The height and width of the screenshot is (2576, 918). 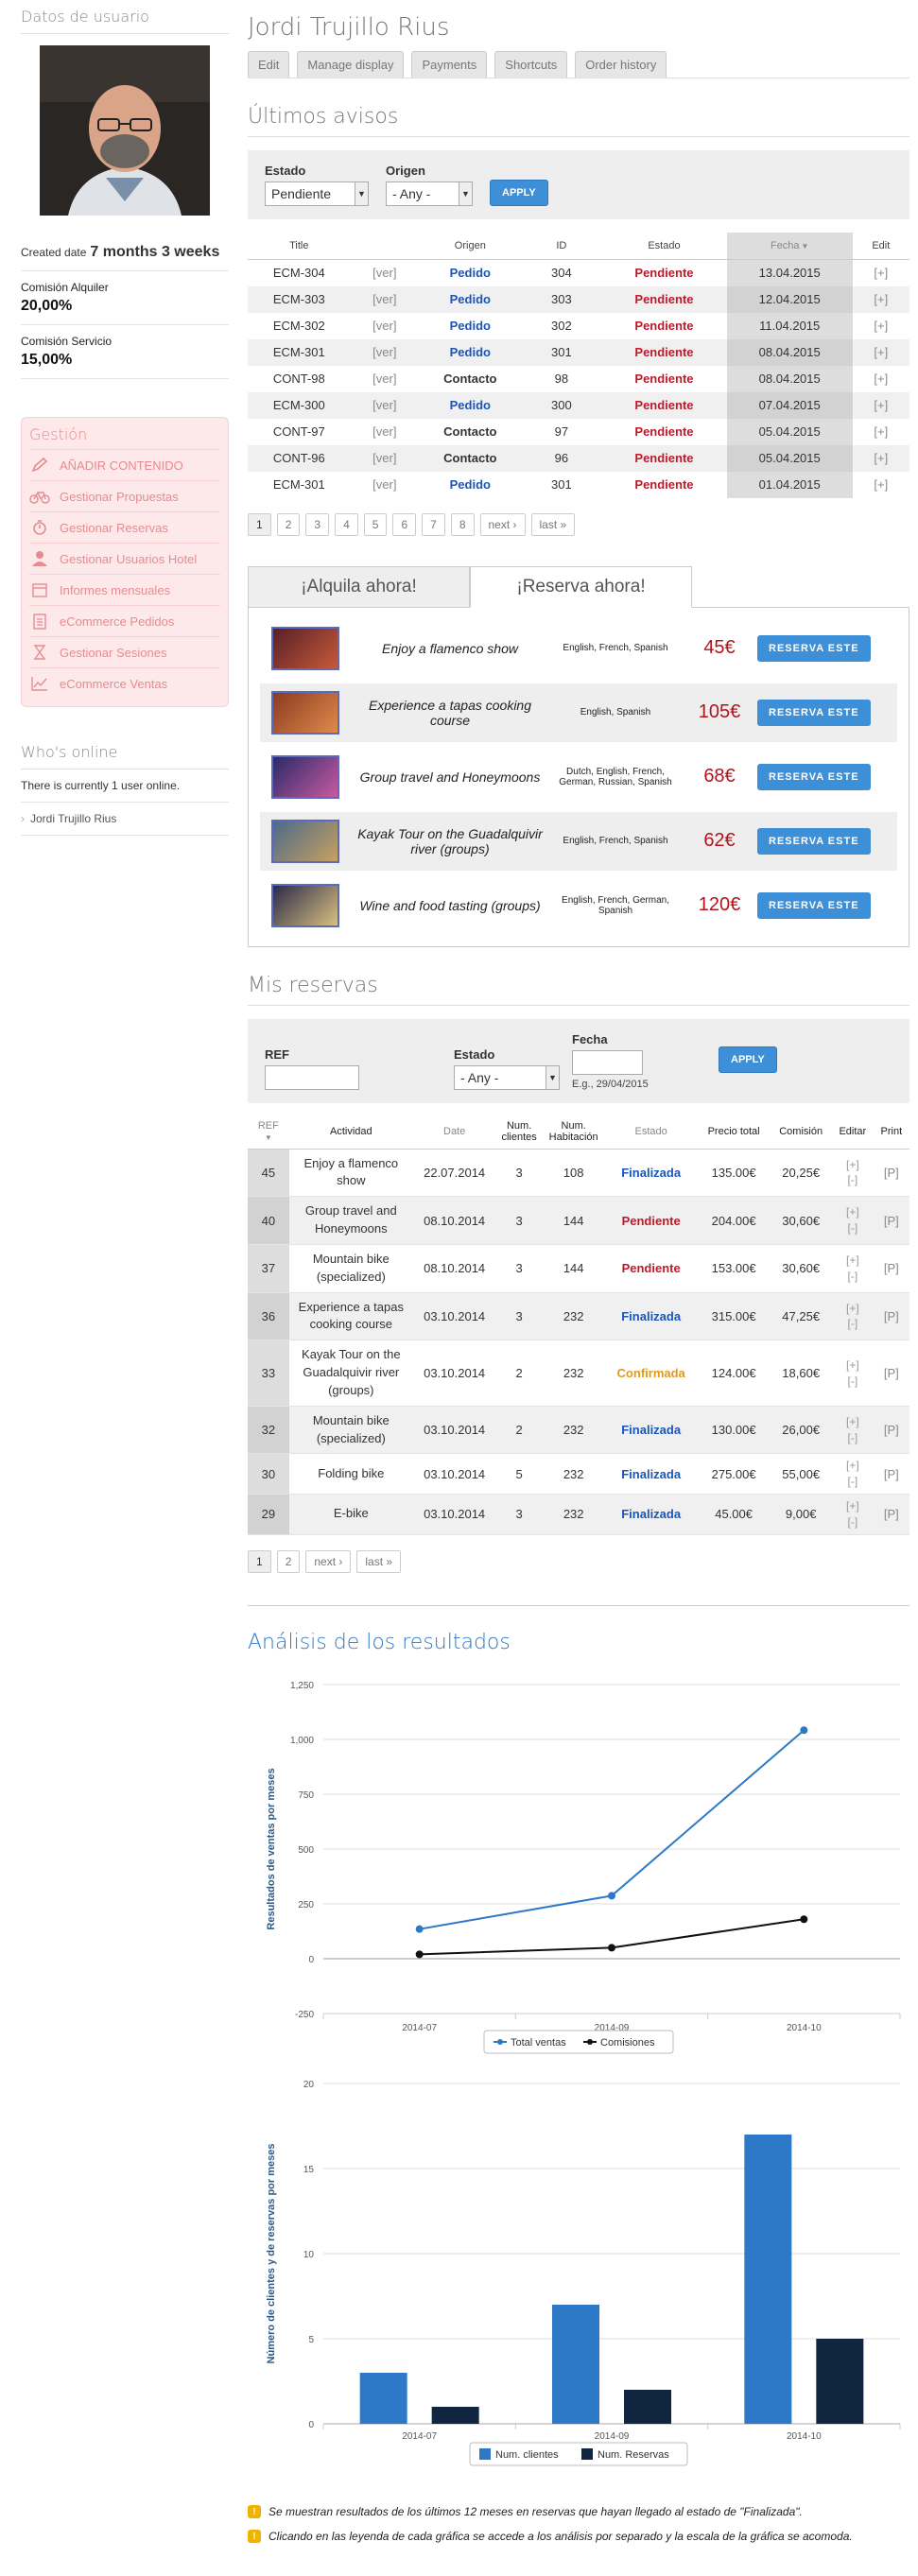 What do you see at coordinates (651, 1132) in the screenshot?
I see `col-estado: Estado` at bounding box center [651, 1132].